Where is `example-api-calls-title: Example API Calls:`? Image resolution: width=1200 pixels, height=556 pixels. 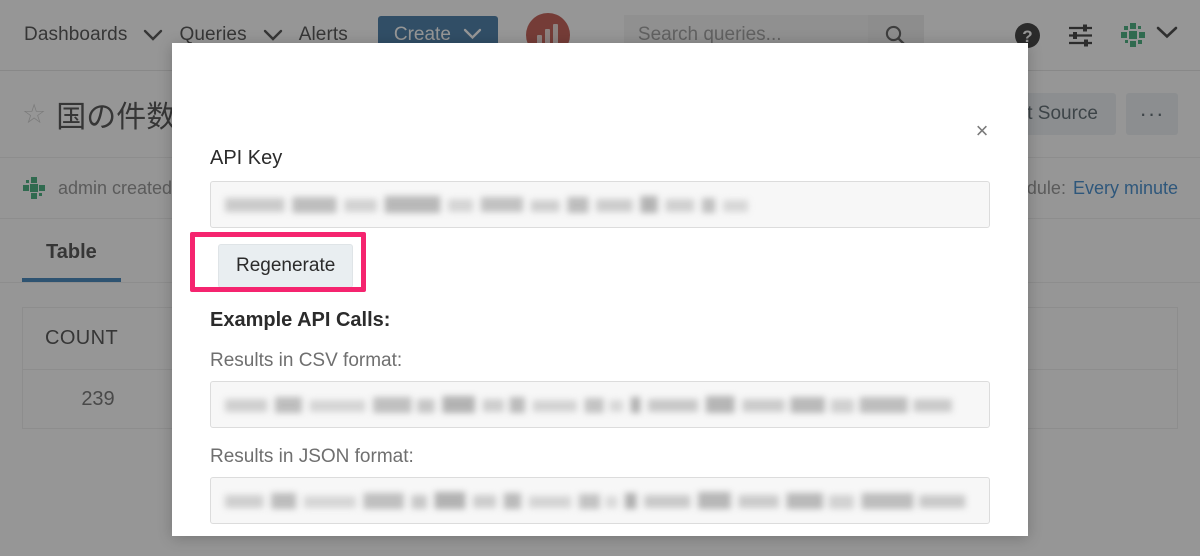 example-api-calls-title: Example API Calls: is located at coordinates (300, 320).